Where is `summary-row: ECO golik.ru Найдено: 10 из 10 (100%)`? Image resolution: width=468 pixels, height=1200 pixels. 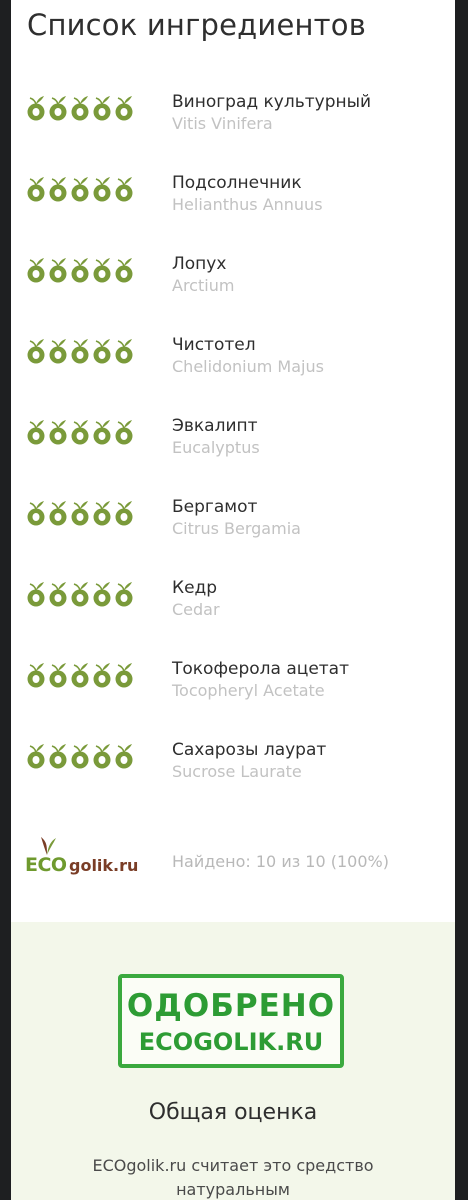 summary-row: ECO golik.ru Найдено: 10 из 10 (100%) is located at coordinates (233, 865).